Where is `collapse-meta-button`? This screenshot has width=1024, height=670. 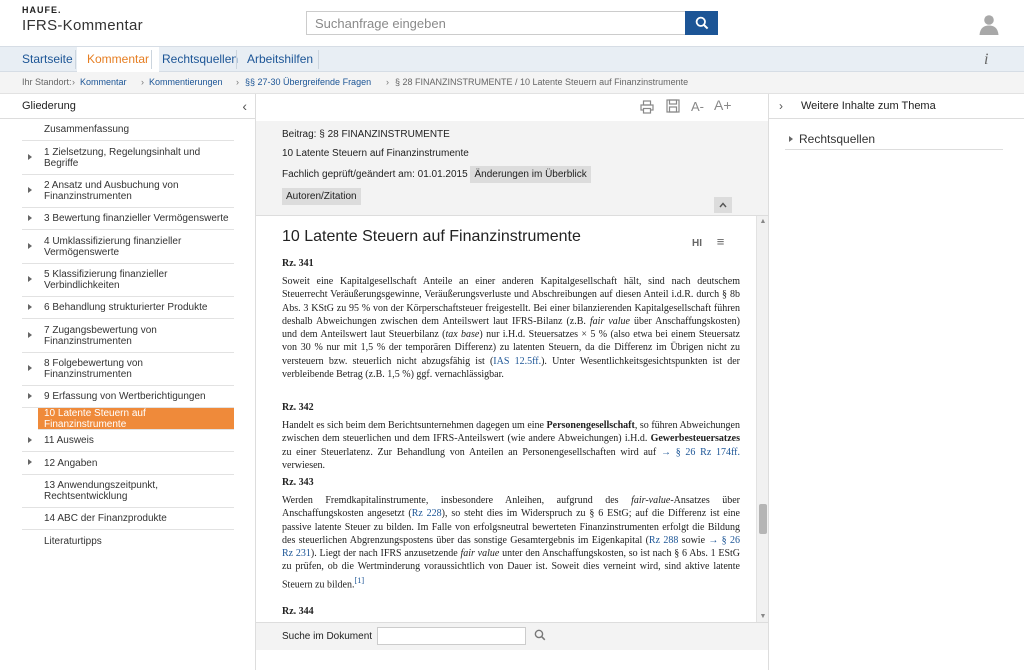
collapse-meta-button is located at coordinates (723, 205).